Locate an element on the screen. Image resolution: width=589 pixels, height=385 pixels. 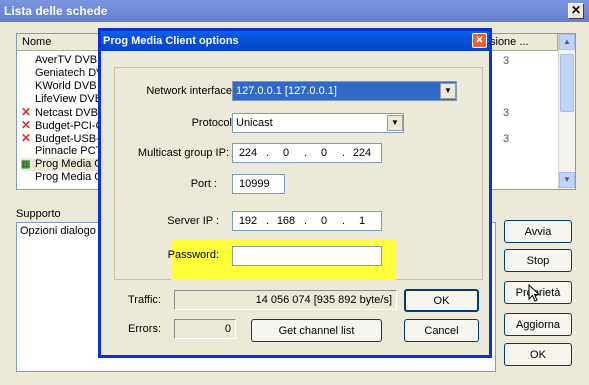
dialog-close-button: ✕ is located at coordinates (479, 40).